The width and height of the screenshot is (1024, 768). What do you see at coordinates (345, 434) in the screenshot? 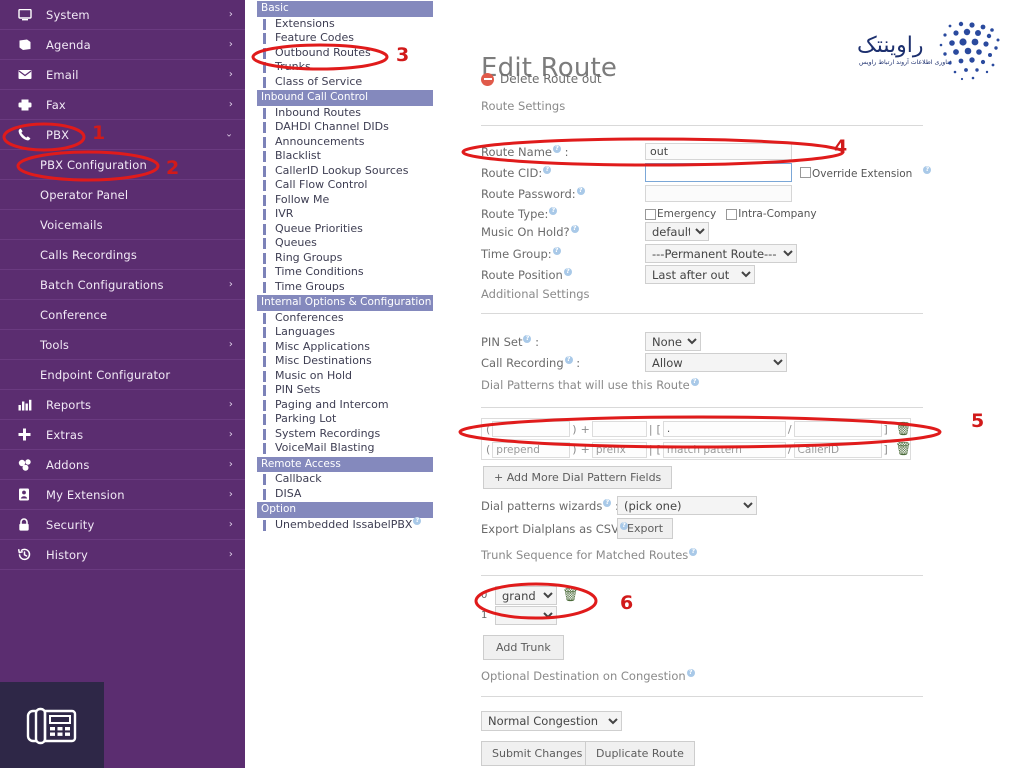
I see `pbx-menu-item-system-recordings: System Recordings` at bounding box center [345, 434].